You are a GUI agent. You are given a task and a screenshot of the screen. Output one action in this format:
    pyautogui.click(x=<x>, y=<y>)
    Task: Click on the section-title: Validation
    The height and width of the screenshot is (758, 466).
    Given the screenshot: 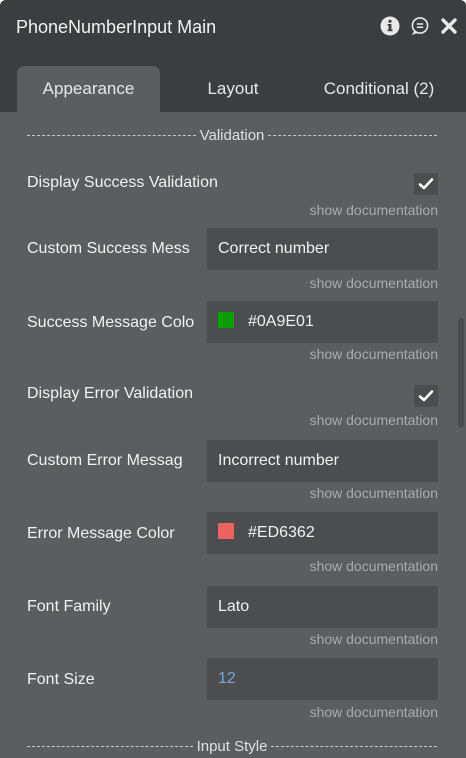 What is the action you would take?
    pyautogui.click(x=232, y=135)
    